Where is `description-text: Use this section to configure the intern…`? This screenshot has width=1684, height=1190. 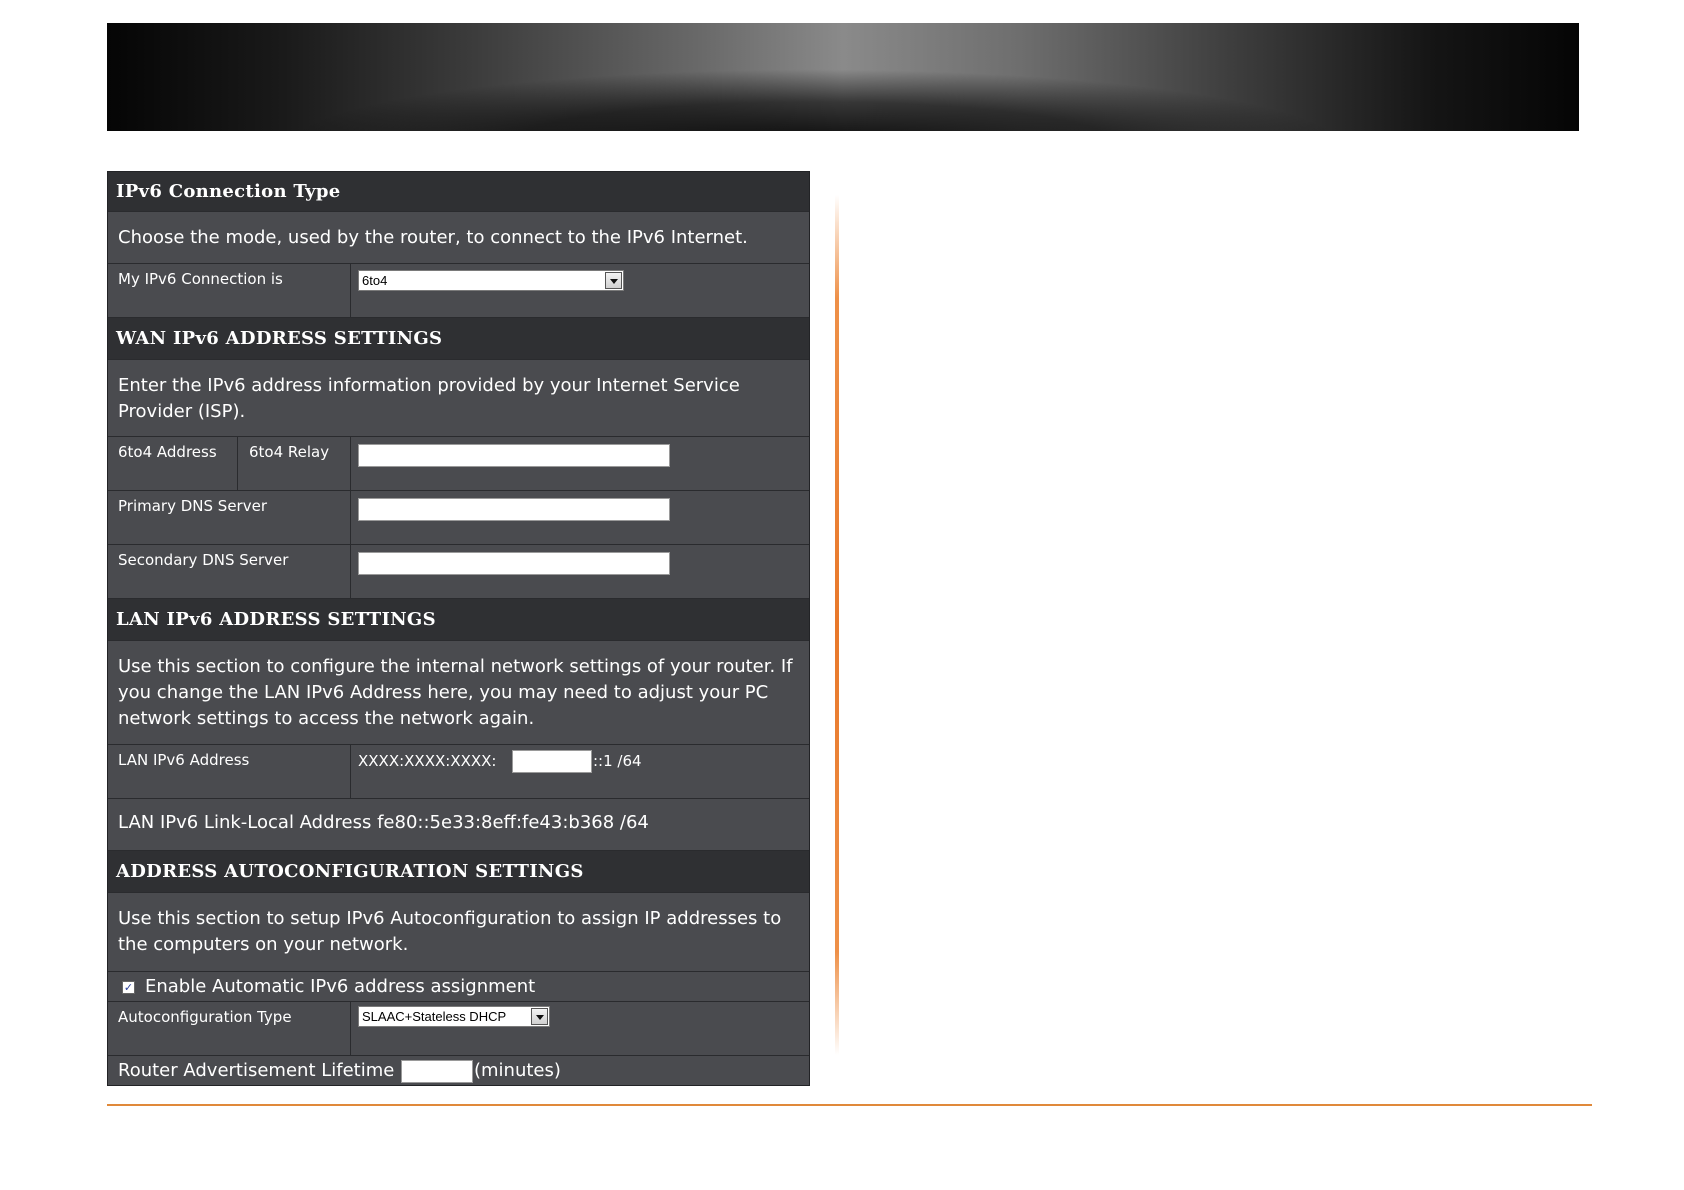 description-text: Use this section to configure the intern… is located at coordinates (455, 692).